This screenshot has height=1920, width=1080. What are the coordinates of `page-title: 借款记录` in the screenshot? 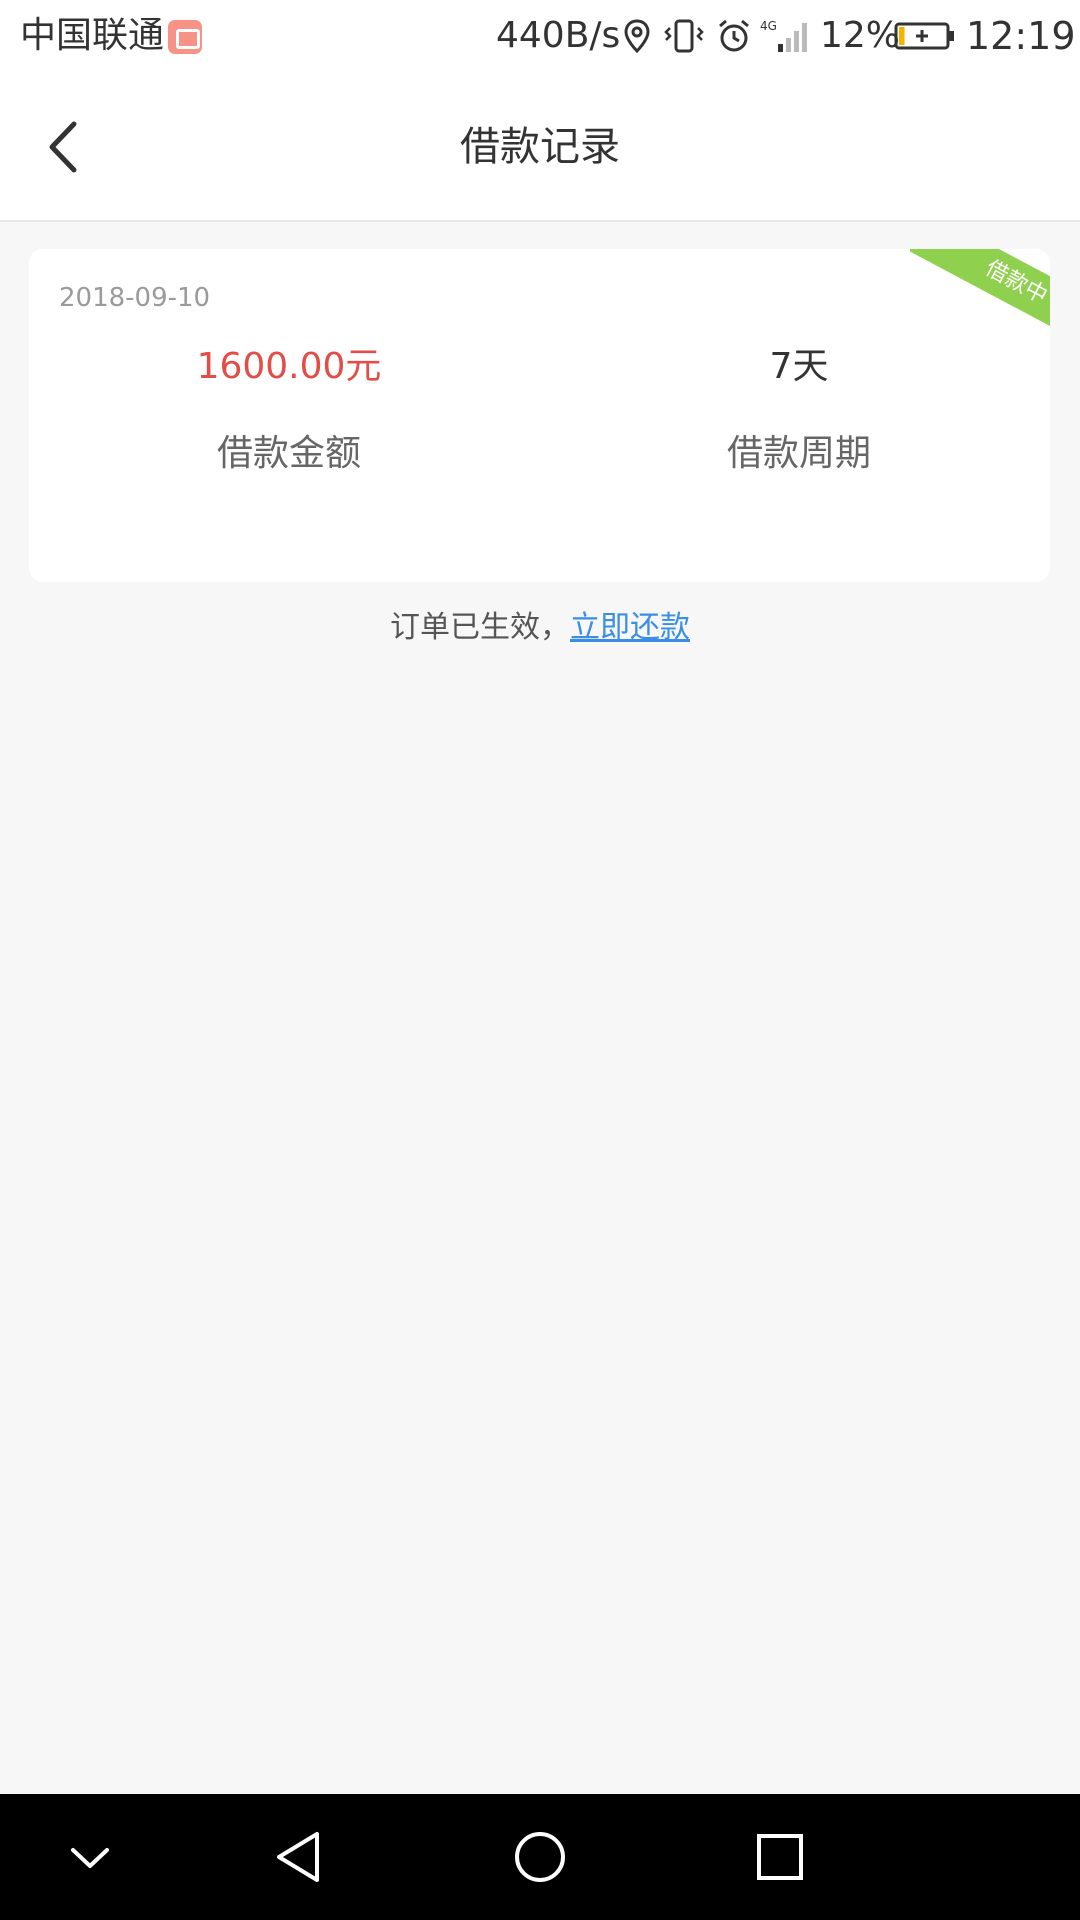 It's located at (540, 147).